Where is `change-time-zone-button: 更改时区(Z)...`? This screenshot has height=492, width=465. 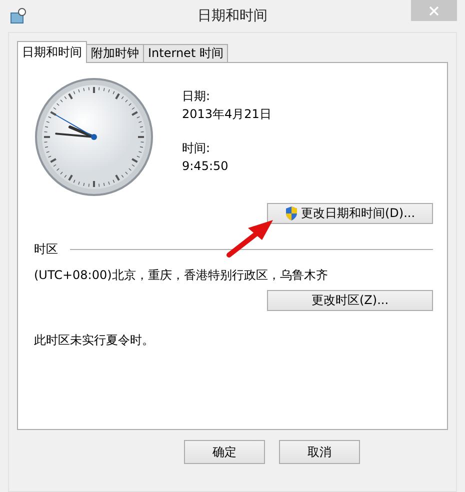 change-time-zone-button: 更改时区(Z)... is located at coordinates (350, 300).